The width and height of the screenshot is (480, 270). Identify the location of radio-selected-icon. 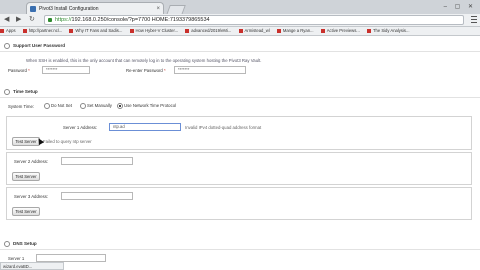
(120, 106).